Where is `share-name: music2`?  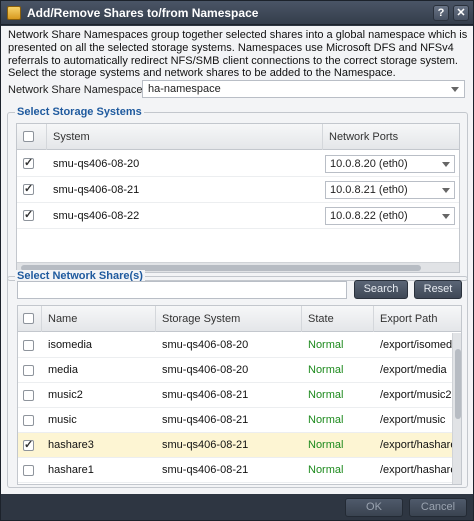 share-name: music2 is located at coordinates (65, 395).